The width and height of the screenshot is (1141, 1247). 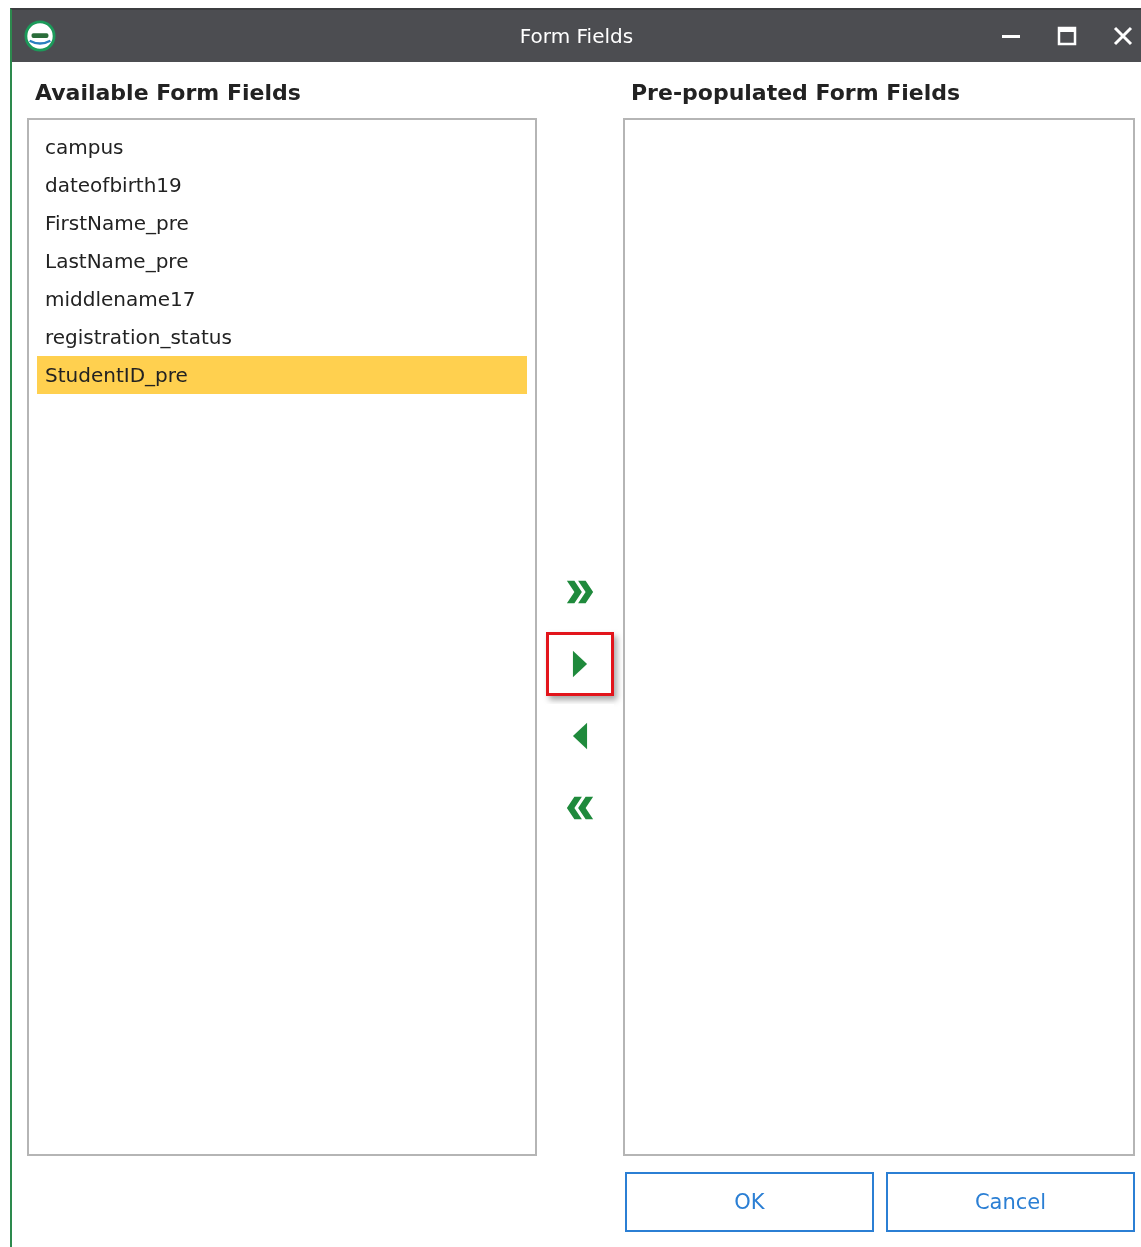 What do you see at coordinates (282, 261) in the screenshot?
I see `list-item: LastName_pre` at bounding box center [282, 261].